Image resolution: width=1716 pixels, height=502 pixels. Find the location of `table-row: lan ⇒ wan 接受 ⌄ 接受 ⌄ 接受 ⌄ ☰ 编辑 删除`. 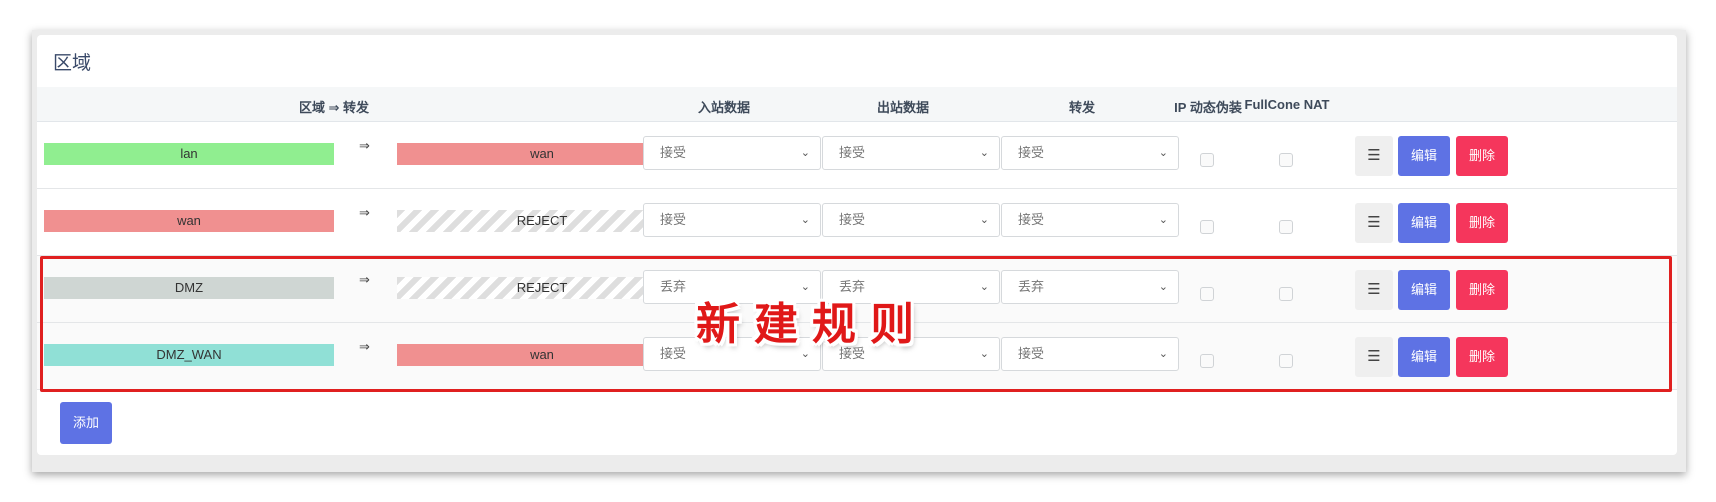

table-row: lan ⇒ wan 接受 ⌄ 接受 ⌄ 接受 ⌄ ☰ 编辑 删除 is located at coordinates (857, 155).